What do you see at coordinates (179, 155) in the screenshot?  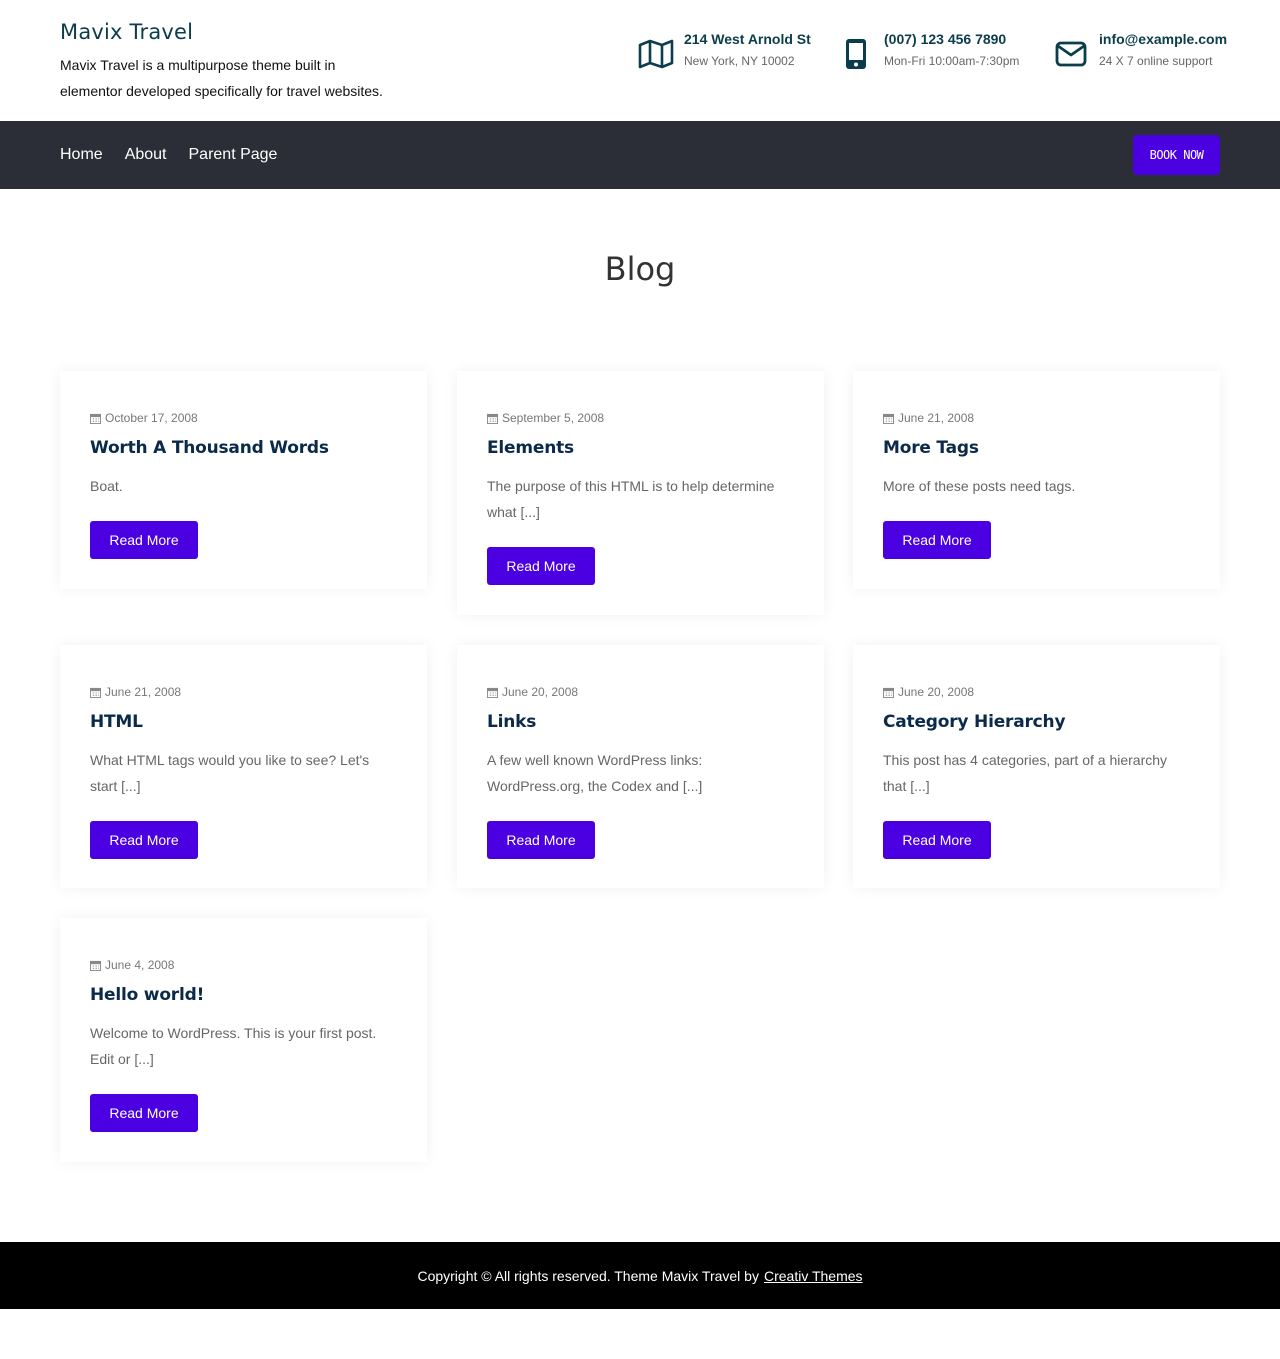 I see `nav-menu: Home About Parent Page` at bounding box center [179, 155].